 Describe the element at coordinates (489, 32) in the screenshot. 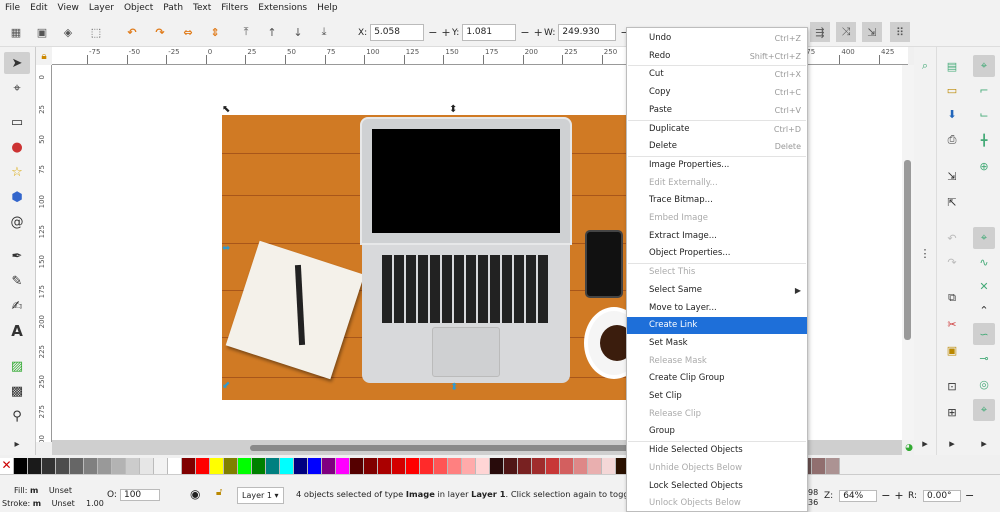

I see `y-input: 1.081` at that location.